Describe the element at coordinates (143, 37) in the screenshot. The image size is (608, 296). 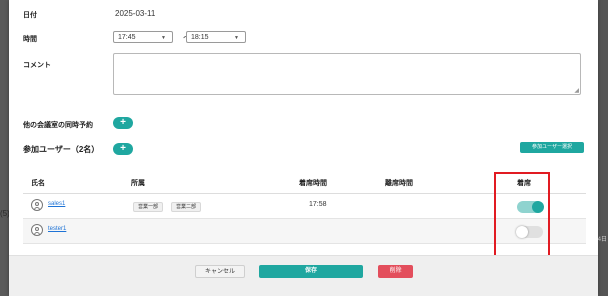
I see `start-time-select: 17:45 ▼` at that location.